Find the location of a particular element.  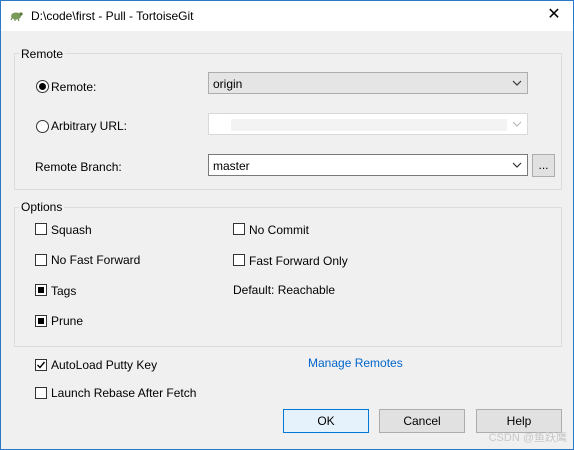

close-icon: ✕ is located at coordinates (554, 15).